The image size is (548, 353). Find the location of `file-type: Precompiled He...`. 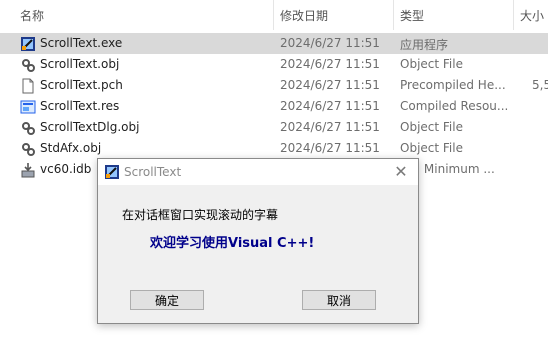

file-type: Precompiled He... is located at coordinates (453, 85).